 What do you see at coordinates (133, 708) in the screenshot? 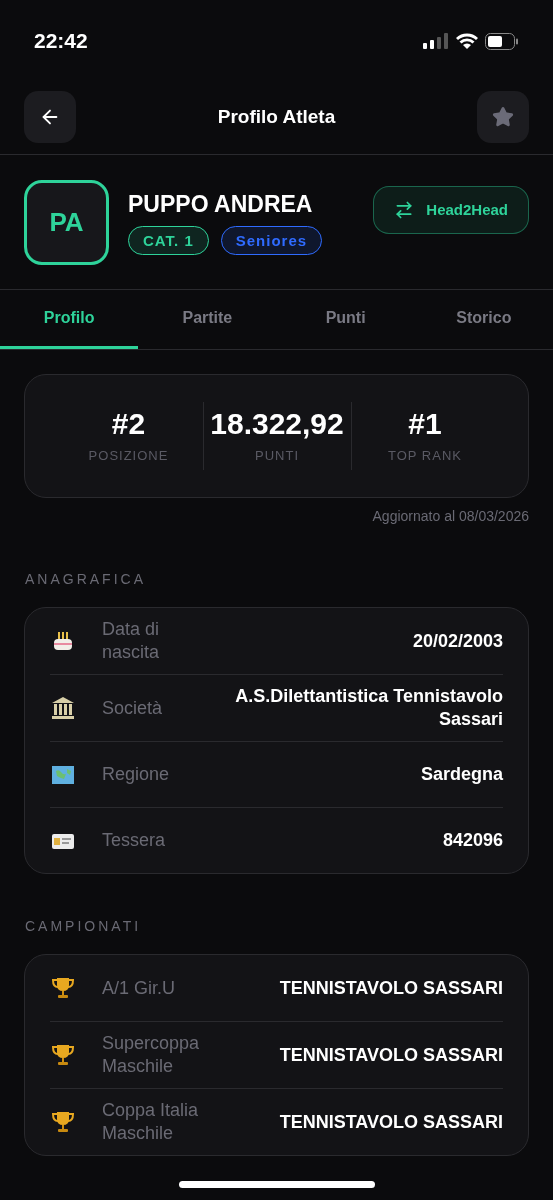
I see `field-label: Società` at bounding box center [133, 708].